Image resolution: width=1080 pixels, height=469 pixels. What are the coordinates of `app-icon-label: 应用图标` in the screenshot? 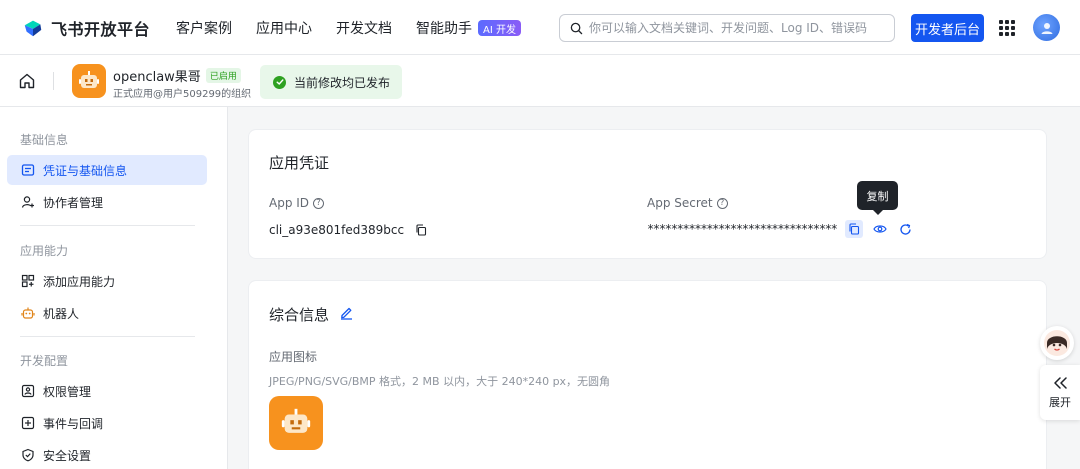 It's located at (293, 357).